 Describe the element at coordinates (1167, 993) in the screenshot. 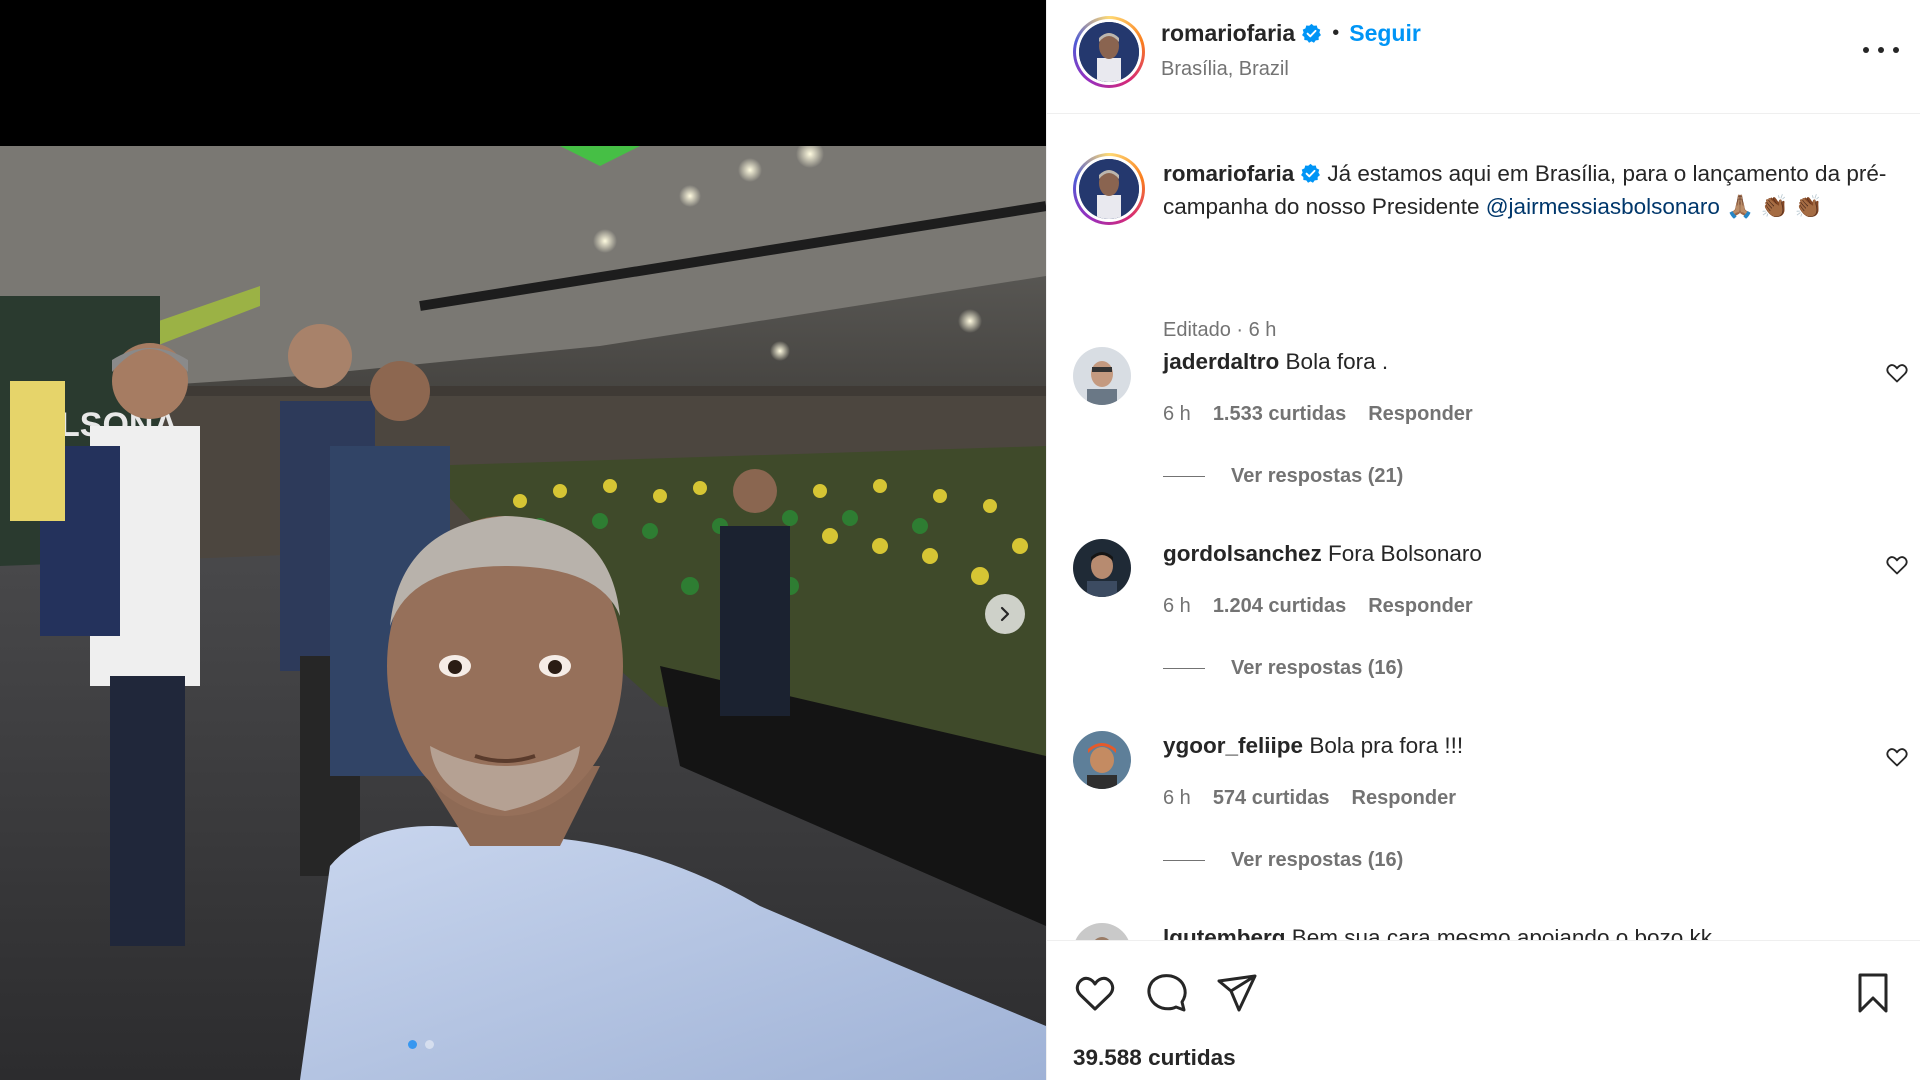

I see `comment-icon` at that location.